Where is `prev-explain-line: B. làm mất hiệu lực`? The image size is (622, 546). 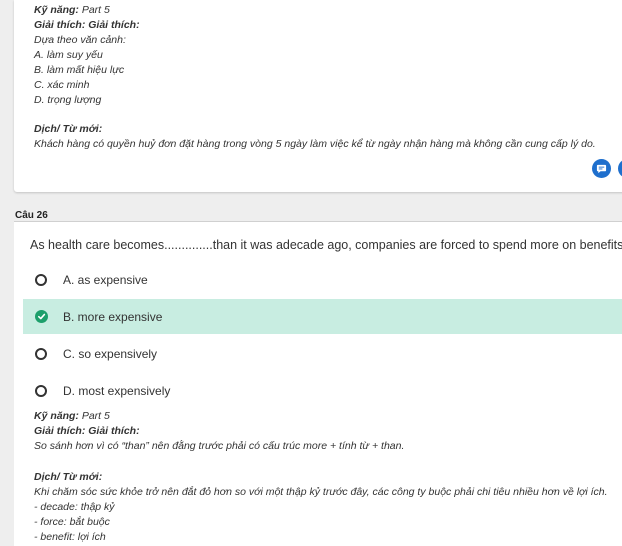
prev-explain-line: B. làm mất hiệu lực is located at coordinates (79, 70).